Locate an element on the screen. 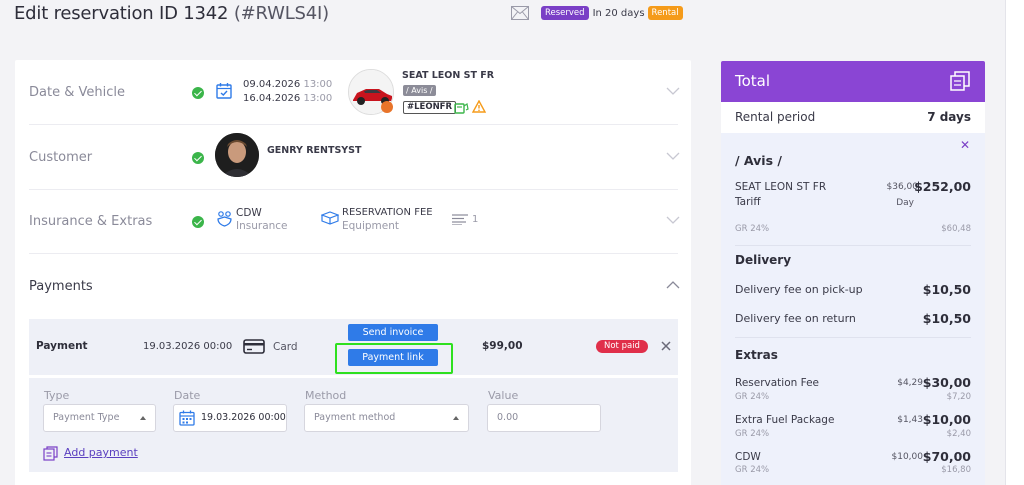 The image size is (1024, 485). header-meta: Reserved In 20 days Rental is located at coordinates (597, 13).